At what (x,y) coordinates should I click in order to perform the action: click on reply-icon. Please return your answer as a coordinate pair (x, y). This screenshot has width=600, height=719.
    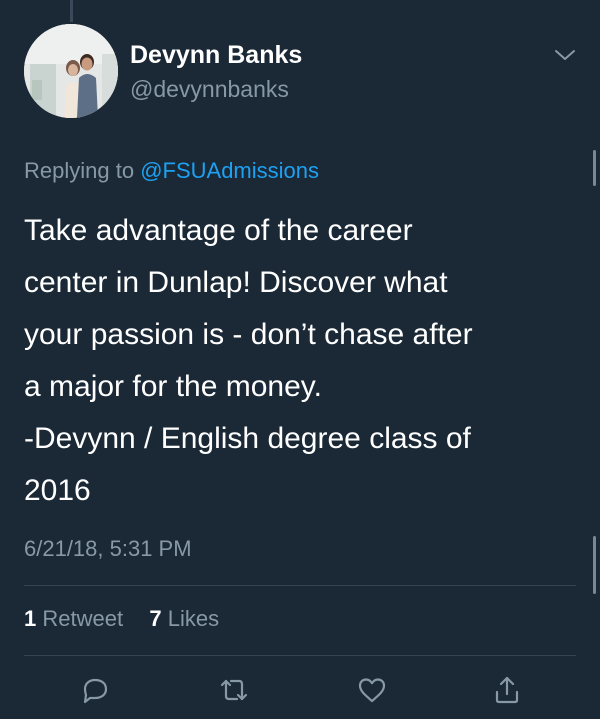
    Looking at the image, I should click on (95, 690).